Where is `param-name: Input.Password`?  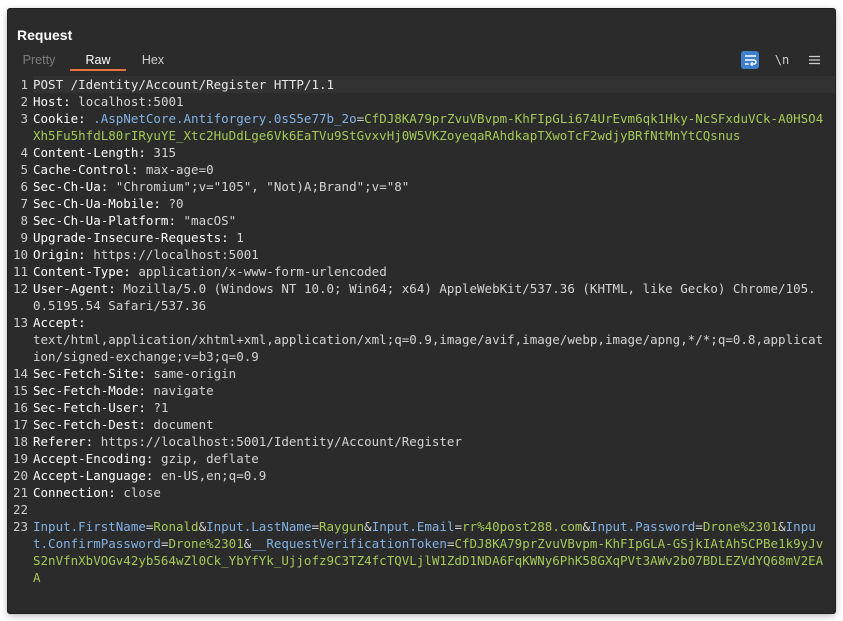 param-name: Input.Password is located at coordinates (642, 526).